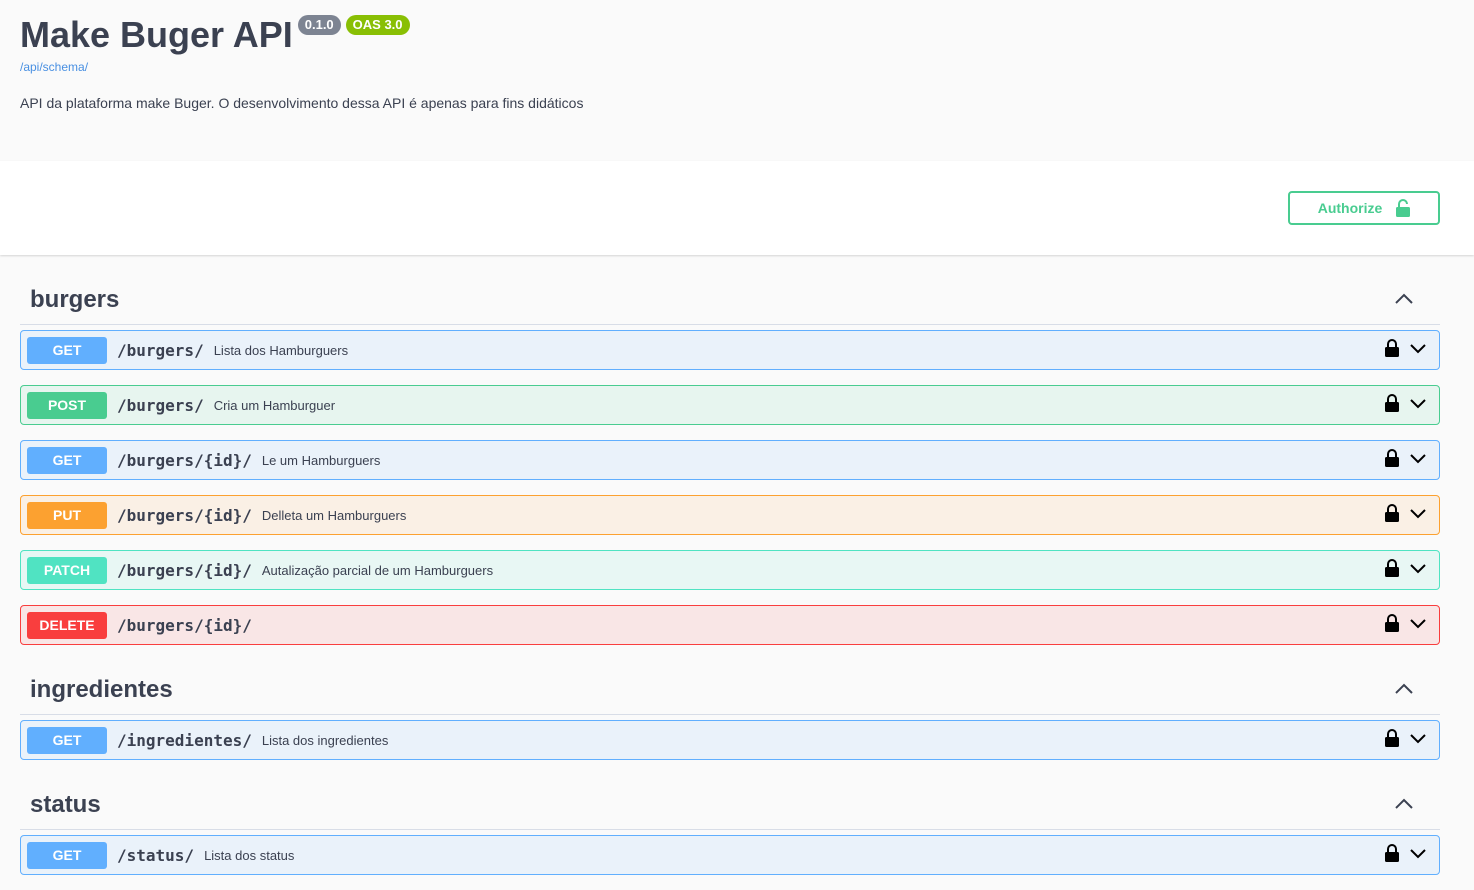 The image size is (1474, 890). What do you see at coordinates (325, 740) in the screenshot?
I see `operation-summary: Lista dos ingredientes` at bounding box center [325, 740].